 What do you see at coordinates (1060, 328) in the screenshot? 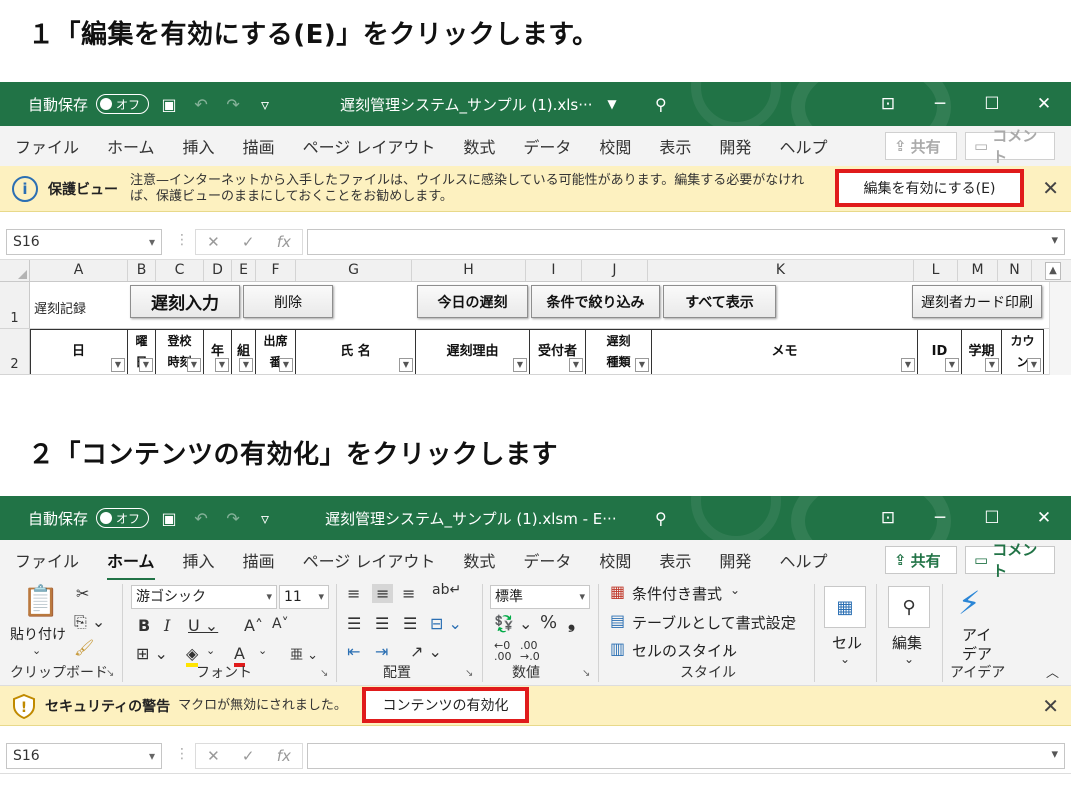
I see `vertical-scrollbar` at bounding box center [1060, 328].